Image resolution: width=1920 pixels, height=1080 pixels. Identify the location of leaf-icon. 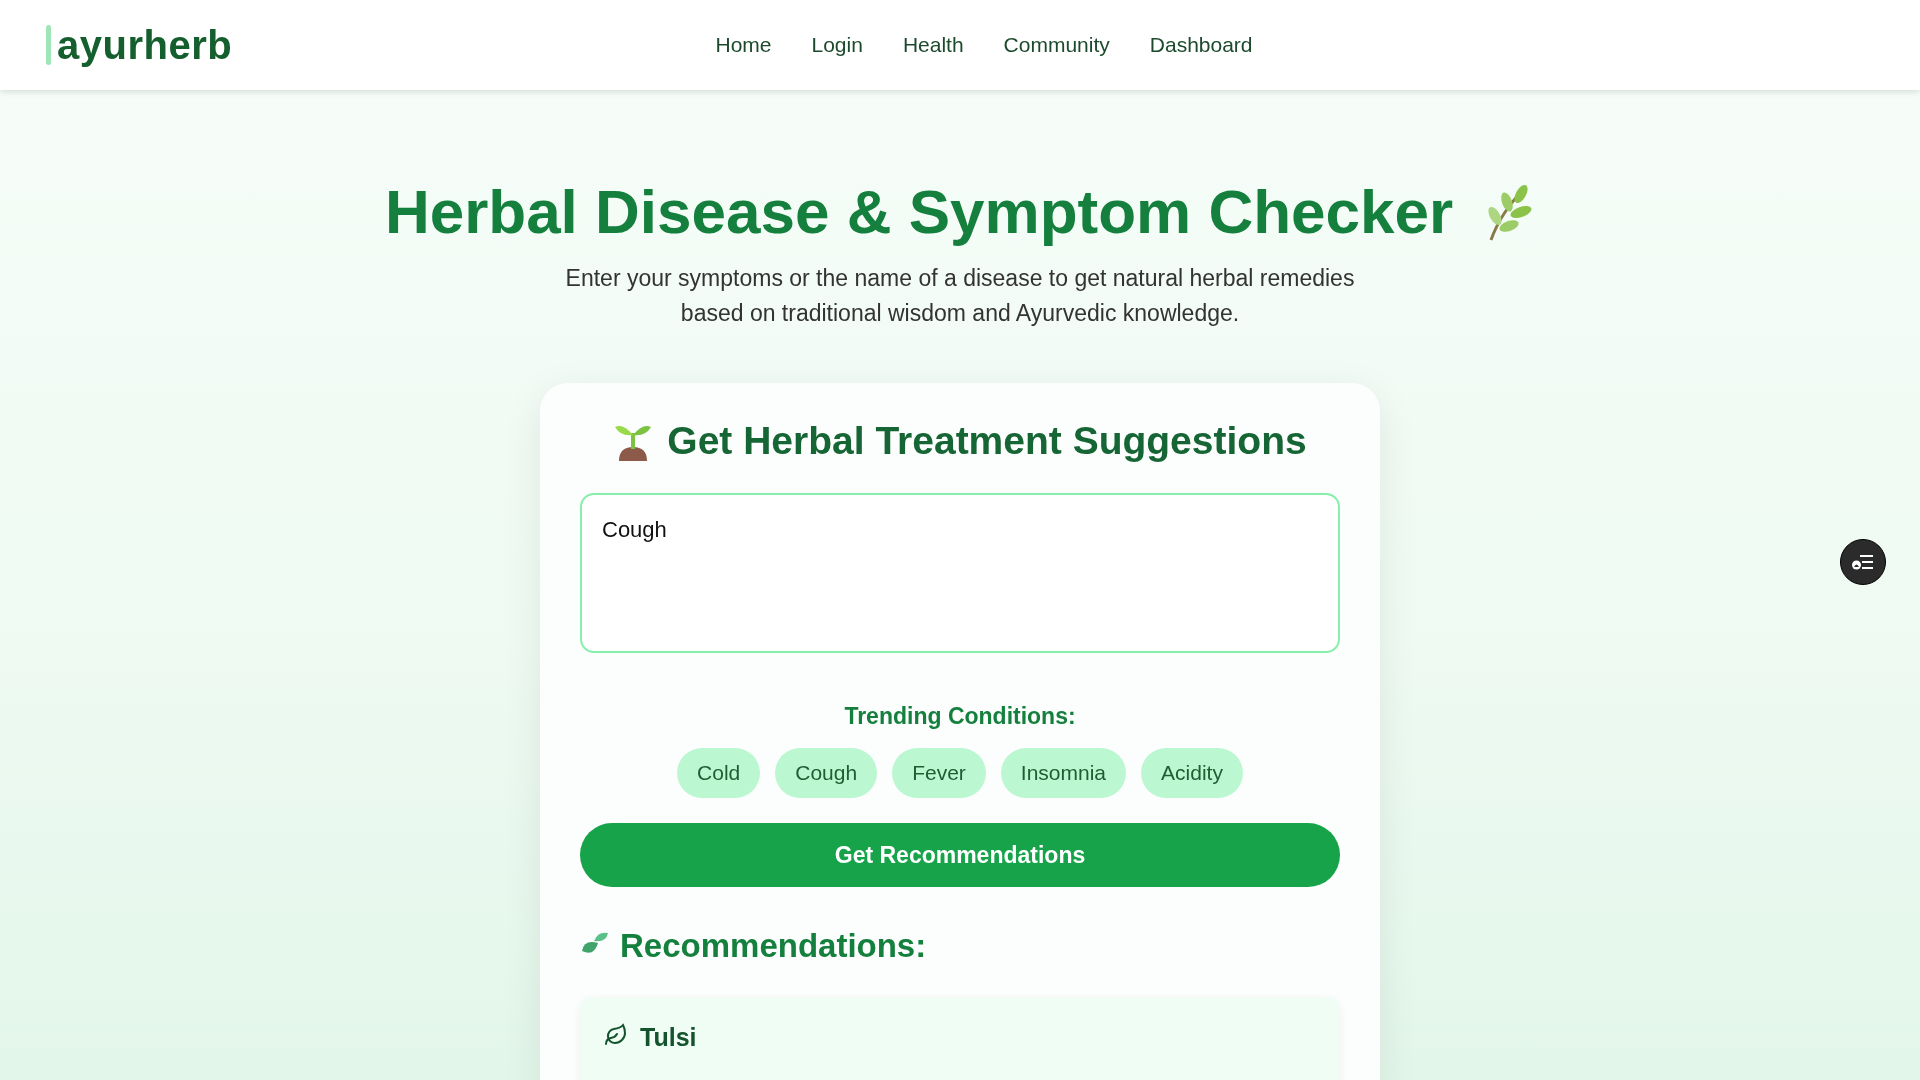
(616, 1035).